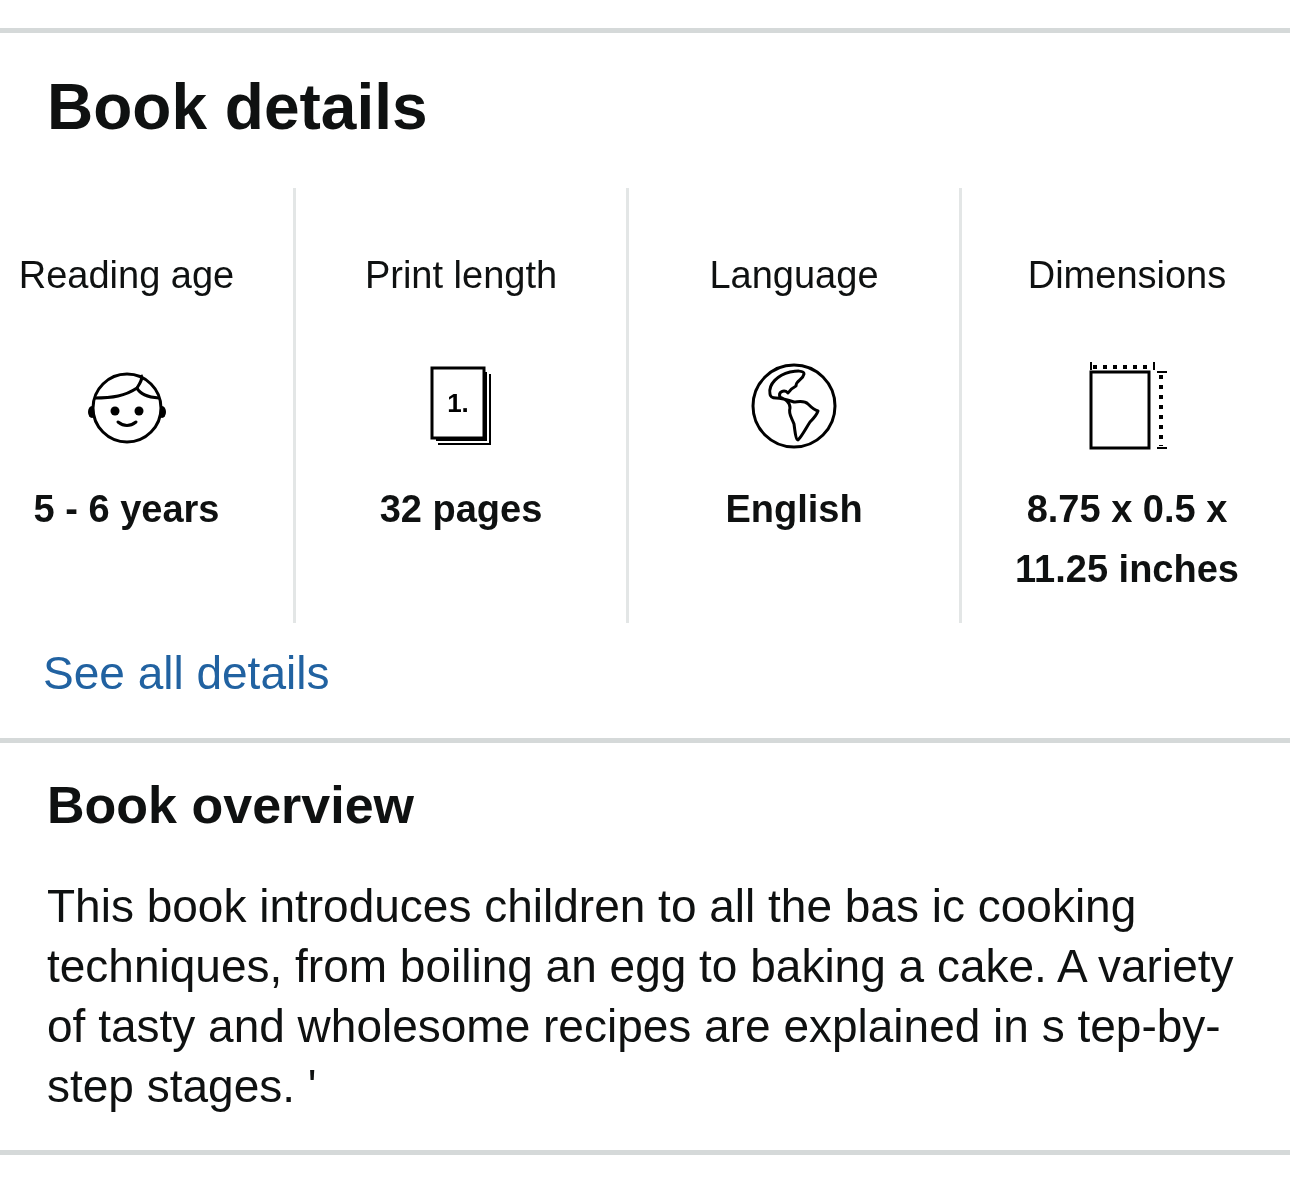  Describe the element at coordinates (1127, 405) in the screenshot. I see `page-with-rulers-icon` at that location.